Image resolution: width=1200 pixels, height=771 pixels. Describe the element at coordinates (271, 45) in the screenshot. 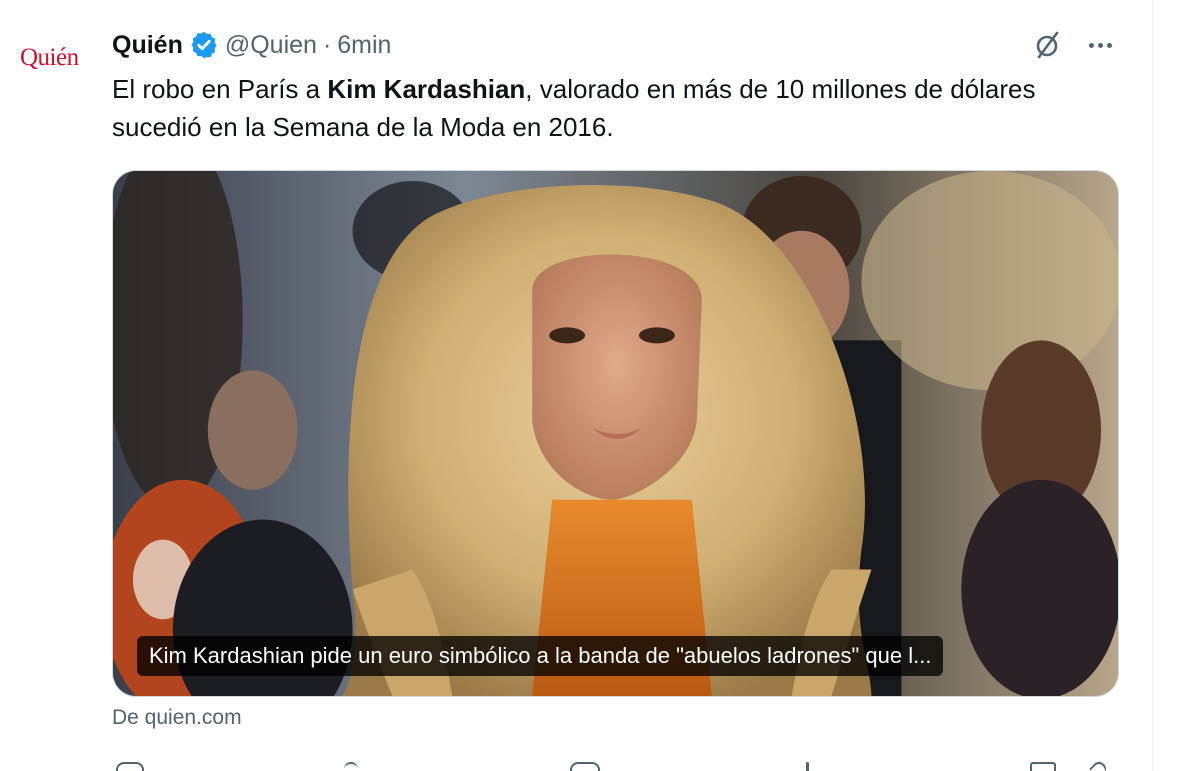

I see `handle: @Quien` at that location.